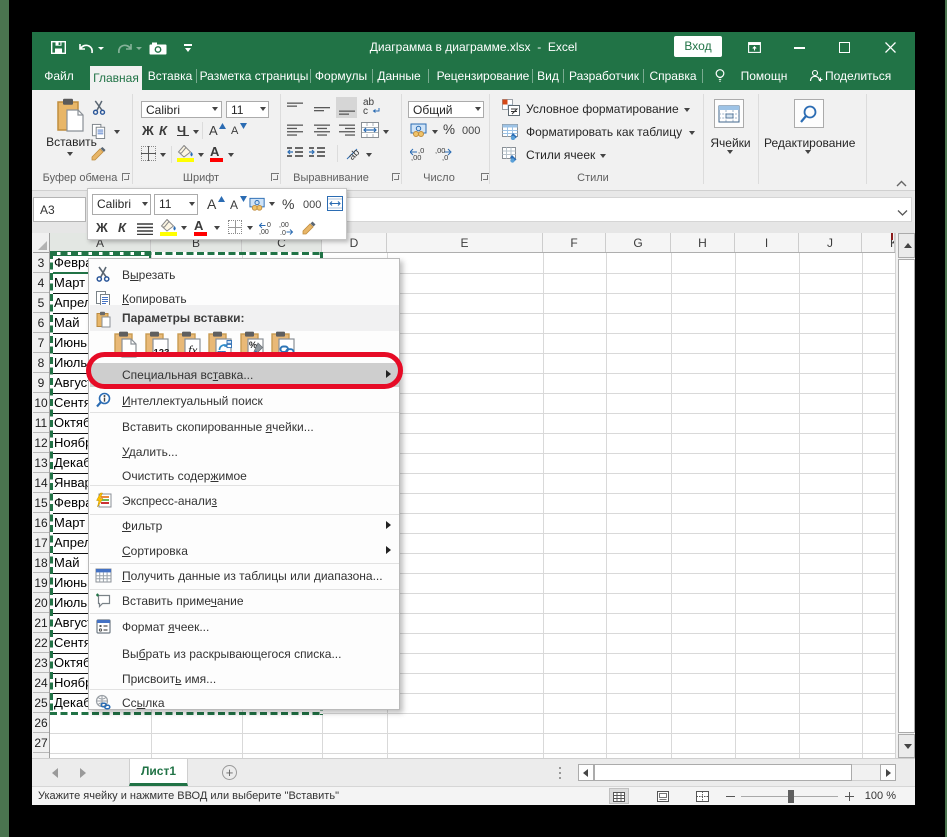 The width and height of the screenshot is (947, 837). What do you see at coordinates (269, 225) in the screenshot?
I see `svg-text: 0` at bounding box center [269, 225].